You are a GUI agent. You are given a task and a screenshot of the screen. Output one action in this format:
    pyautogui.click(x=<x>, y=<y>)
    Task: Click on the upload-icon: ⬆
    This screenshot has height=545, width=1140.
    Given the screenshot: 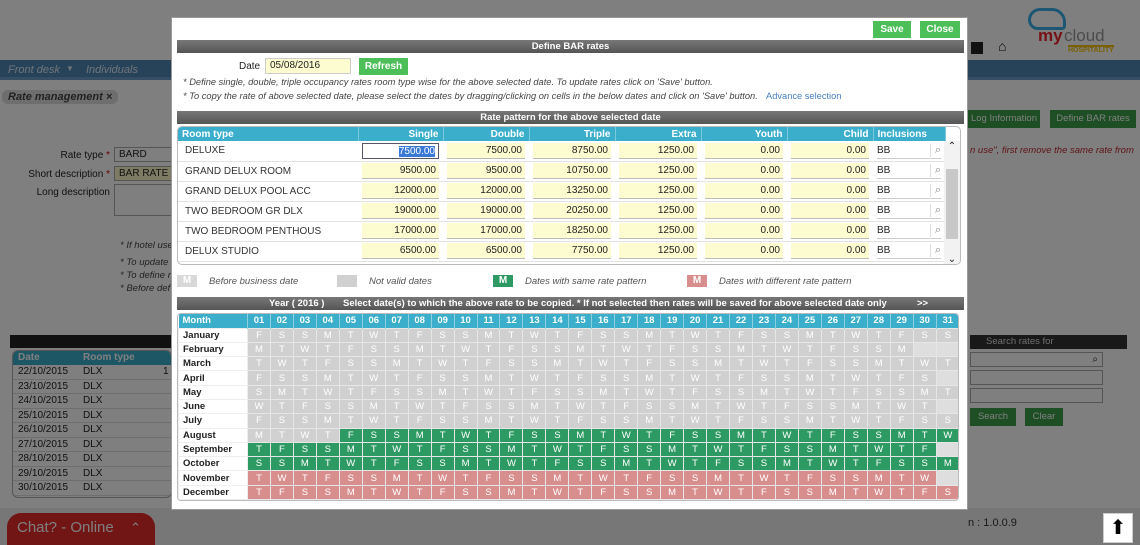 What is the action you would take?
    pyautogui.click(x=1118, y=528)
    